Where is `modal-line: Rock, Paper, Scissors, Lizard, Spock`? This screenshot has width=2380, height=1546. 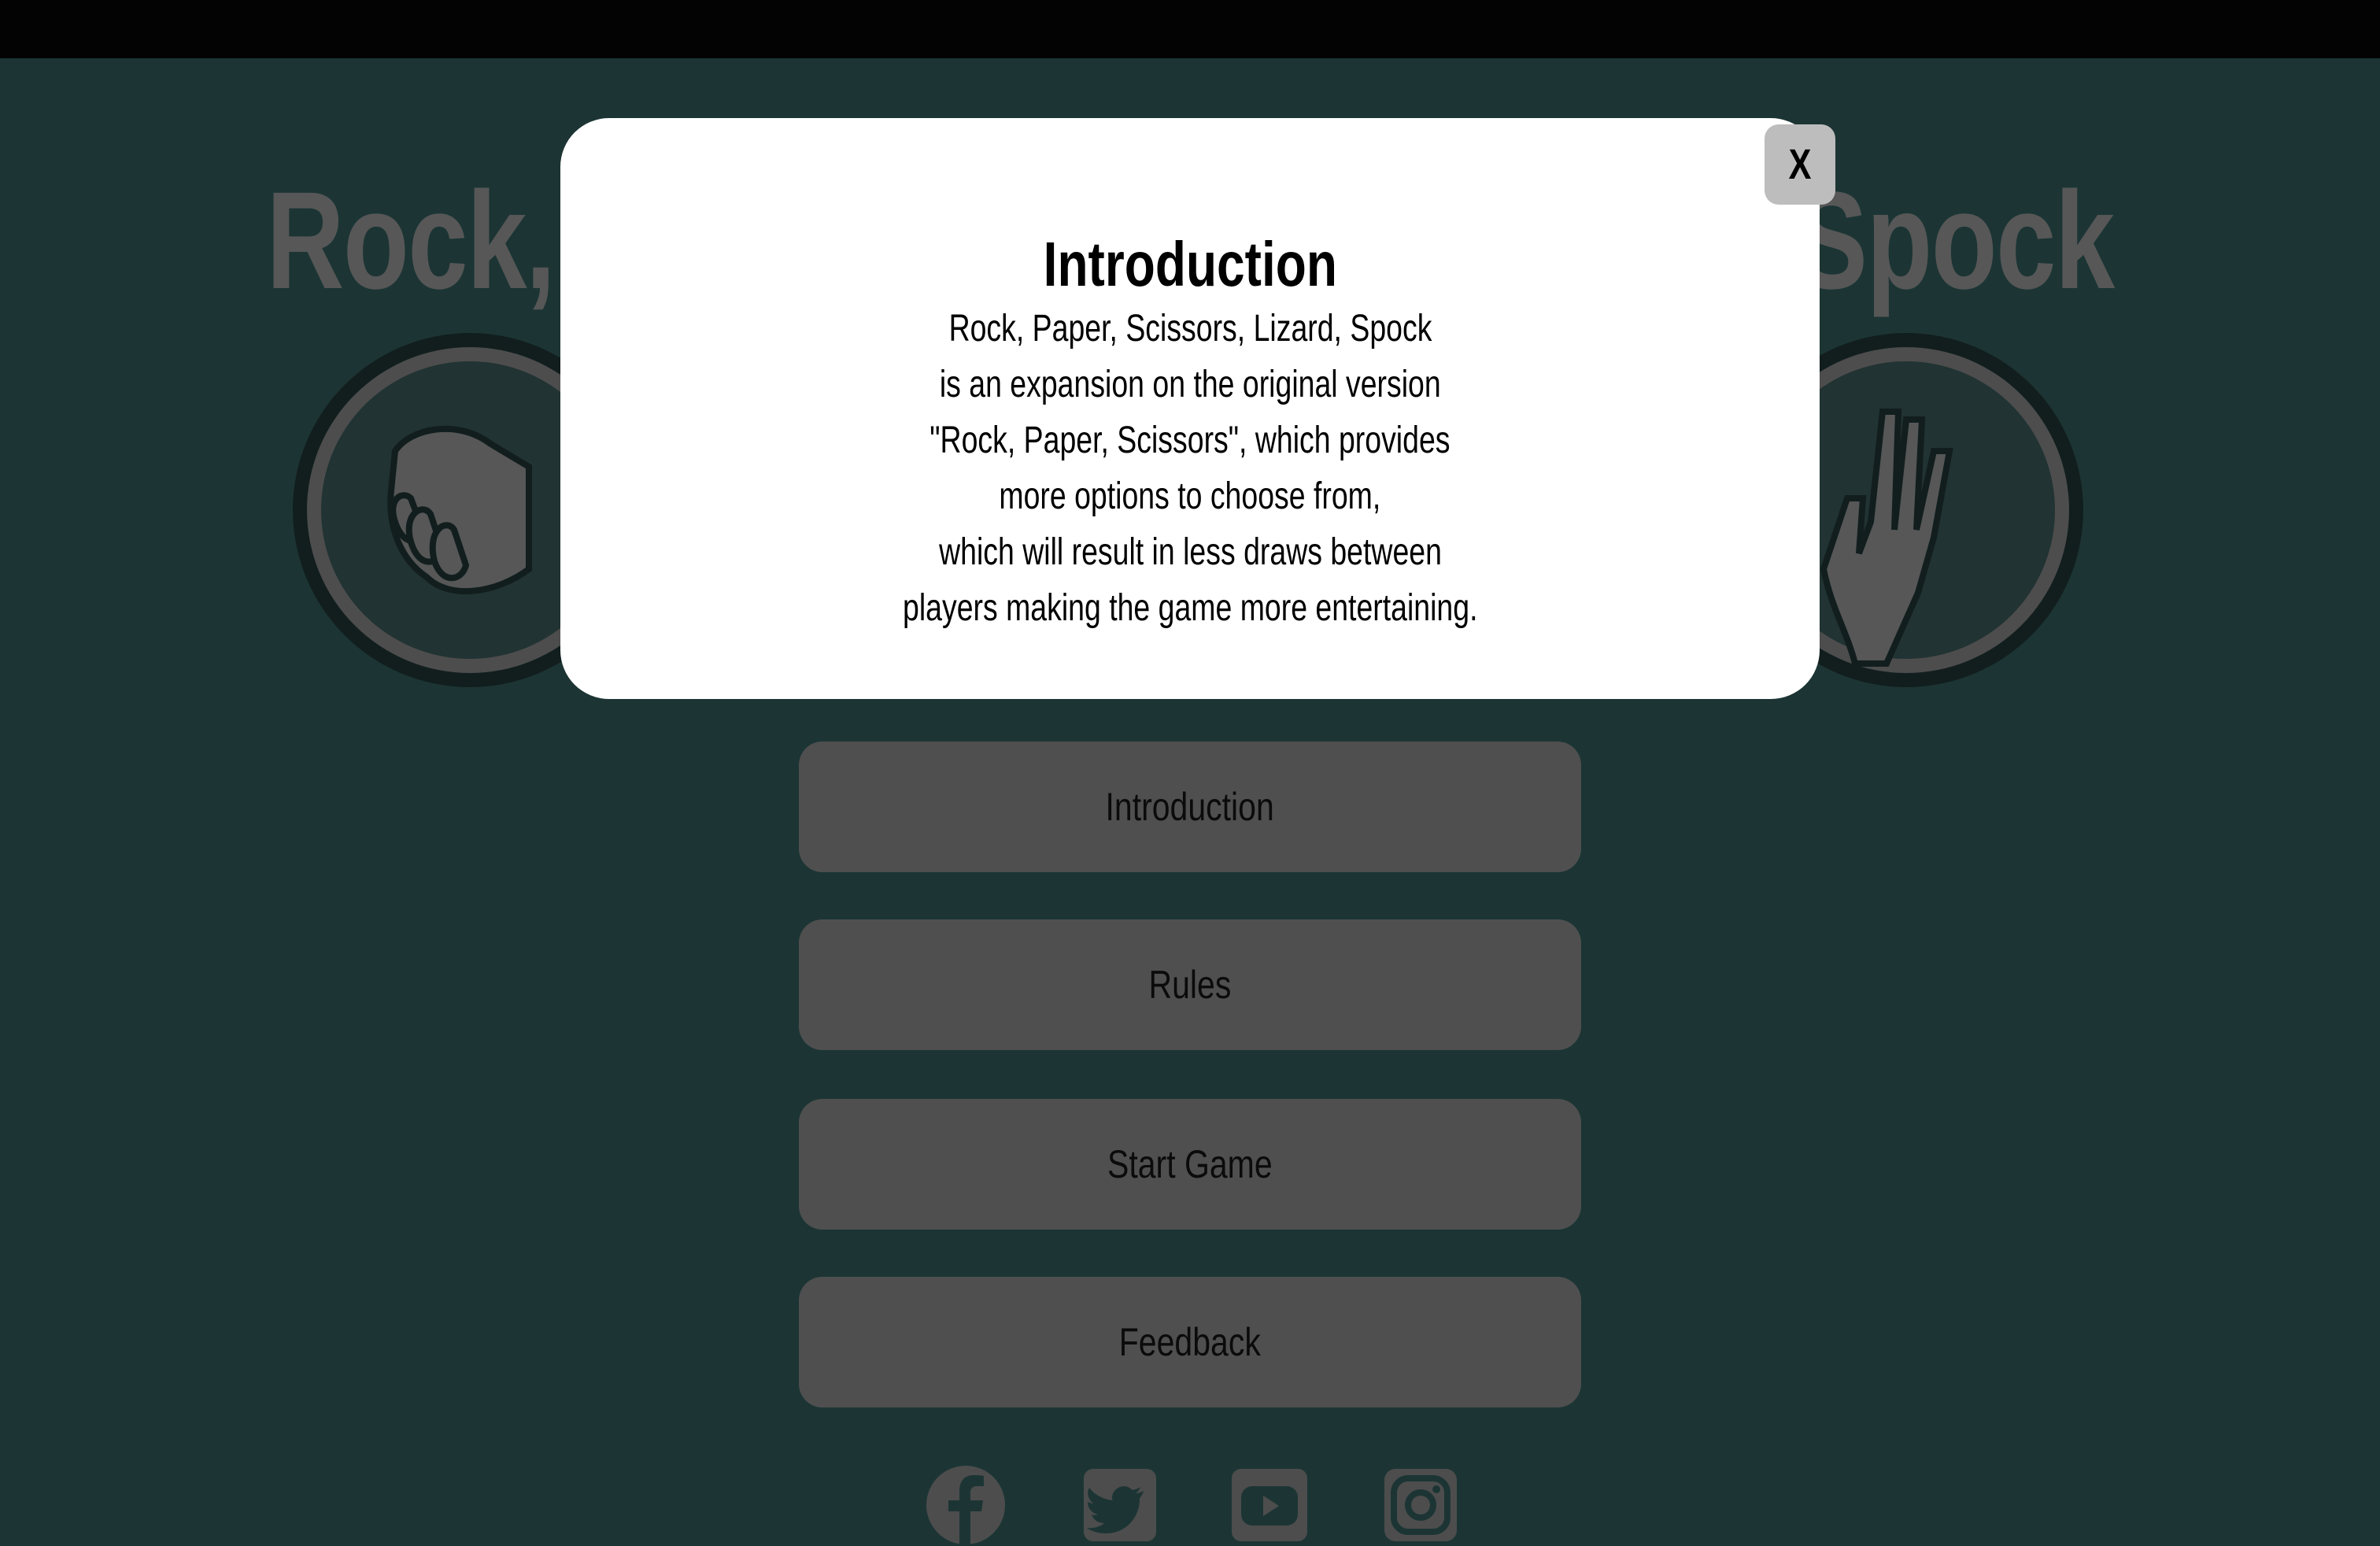 modal-line: Rock, Paper, Scissors, Lizard, Spock is located at coordinates (1190, 329).